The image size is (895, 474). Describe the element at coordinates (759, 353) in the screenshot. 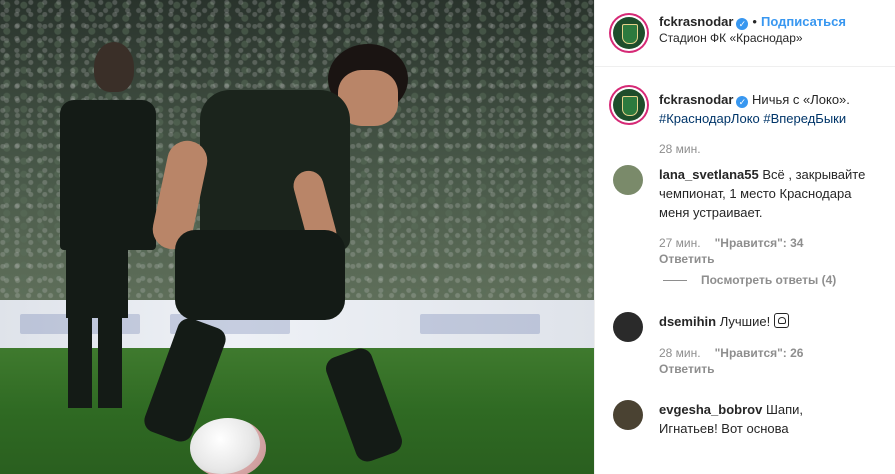

I see `comment-likes: "Нравится": 26` at that location.